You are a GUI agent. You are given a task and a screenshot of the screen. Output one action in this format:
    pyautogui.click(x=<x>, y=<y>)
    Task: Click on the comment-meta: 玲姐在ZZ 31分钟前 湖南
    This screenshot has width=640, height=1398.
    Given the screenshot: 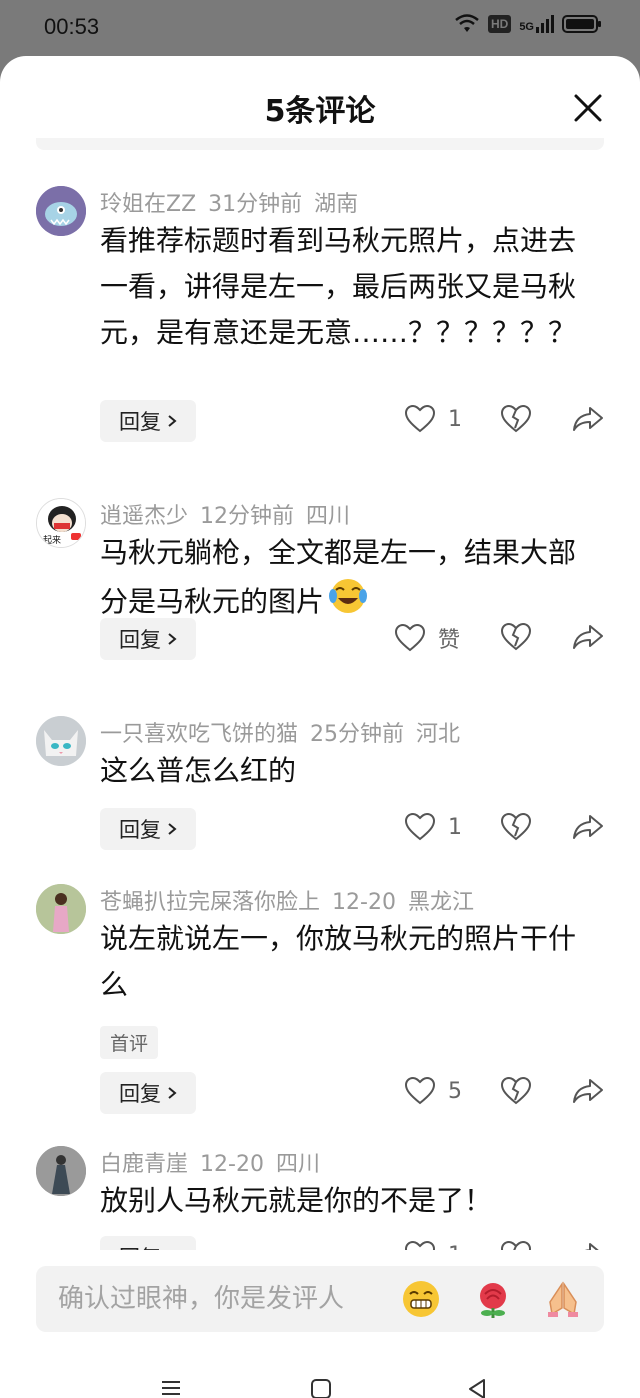 What is the action you would take?
    pyautogui.click(x=235, y=202)
    